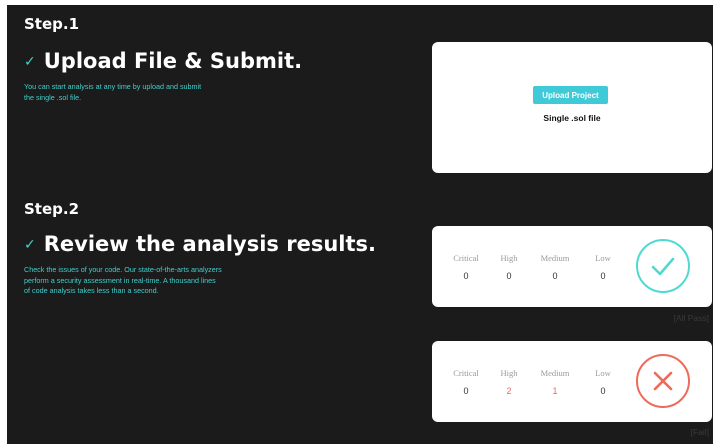 The width and height of the screenshot is (713, 444). I want to click on upload-card: Upload Project Single .sol file, so click(572, 107).